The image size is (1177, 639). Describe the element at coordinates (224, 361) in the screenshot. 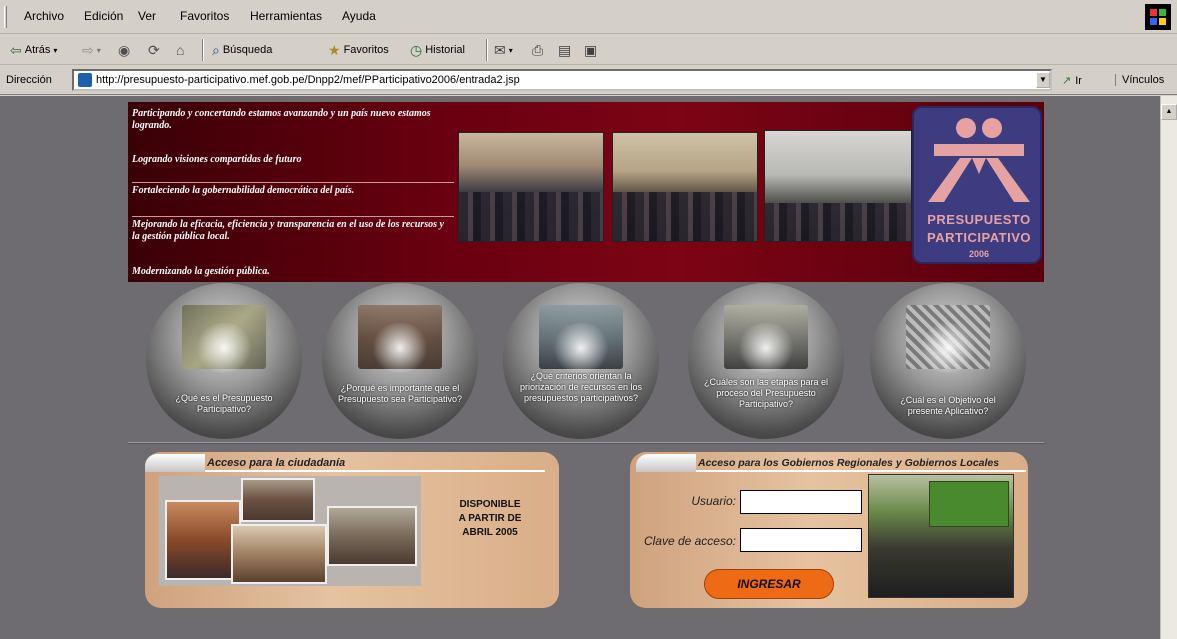

I see `circle-link-que-es: ¿Qué es el Presupuesto Participativo?` at that location.